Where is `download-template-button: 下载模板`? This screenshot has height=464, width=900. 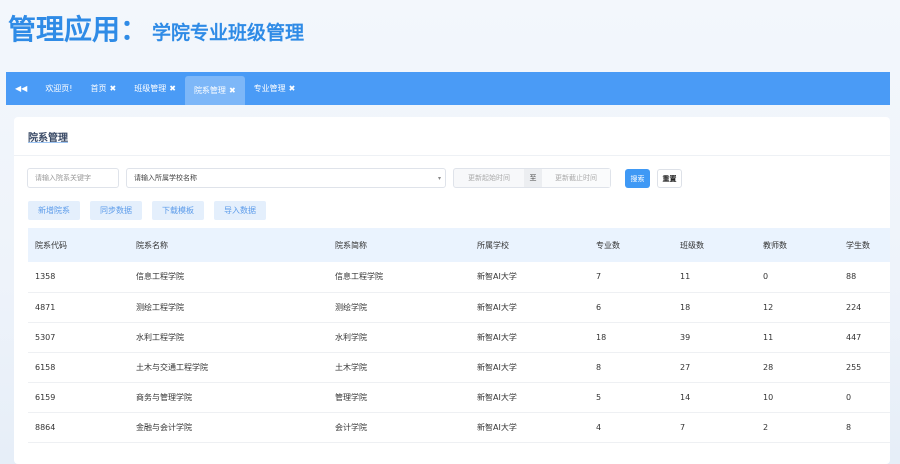
download-template-button: 下载模板 is located at coordinates (178, 210).